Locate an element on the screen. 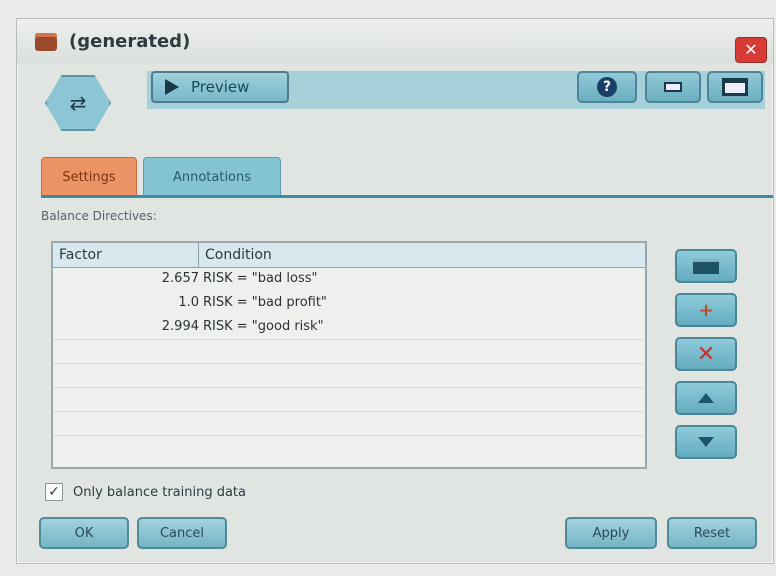 The height and width of the screenshot is (576, 776). help-button: ? is located at coordinates (607, 87).